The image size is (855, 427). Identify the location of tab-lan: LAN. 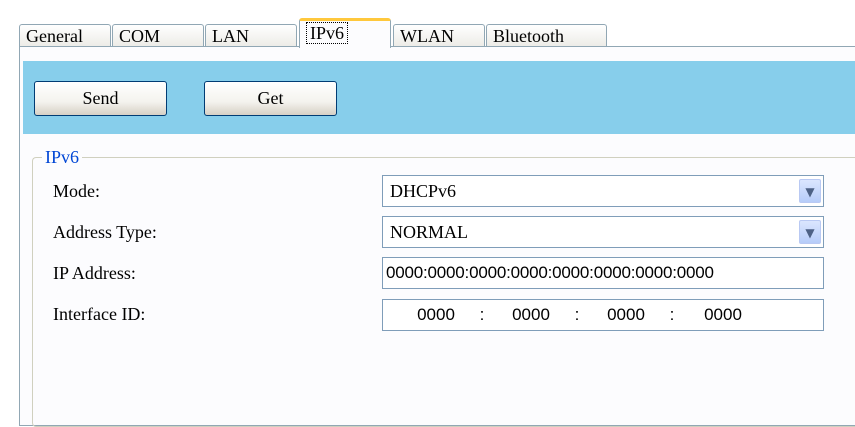
(251, 35).